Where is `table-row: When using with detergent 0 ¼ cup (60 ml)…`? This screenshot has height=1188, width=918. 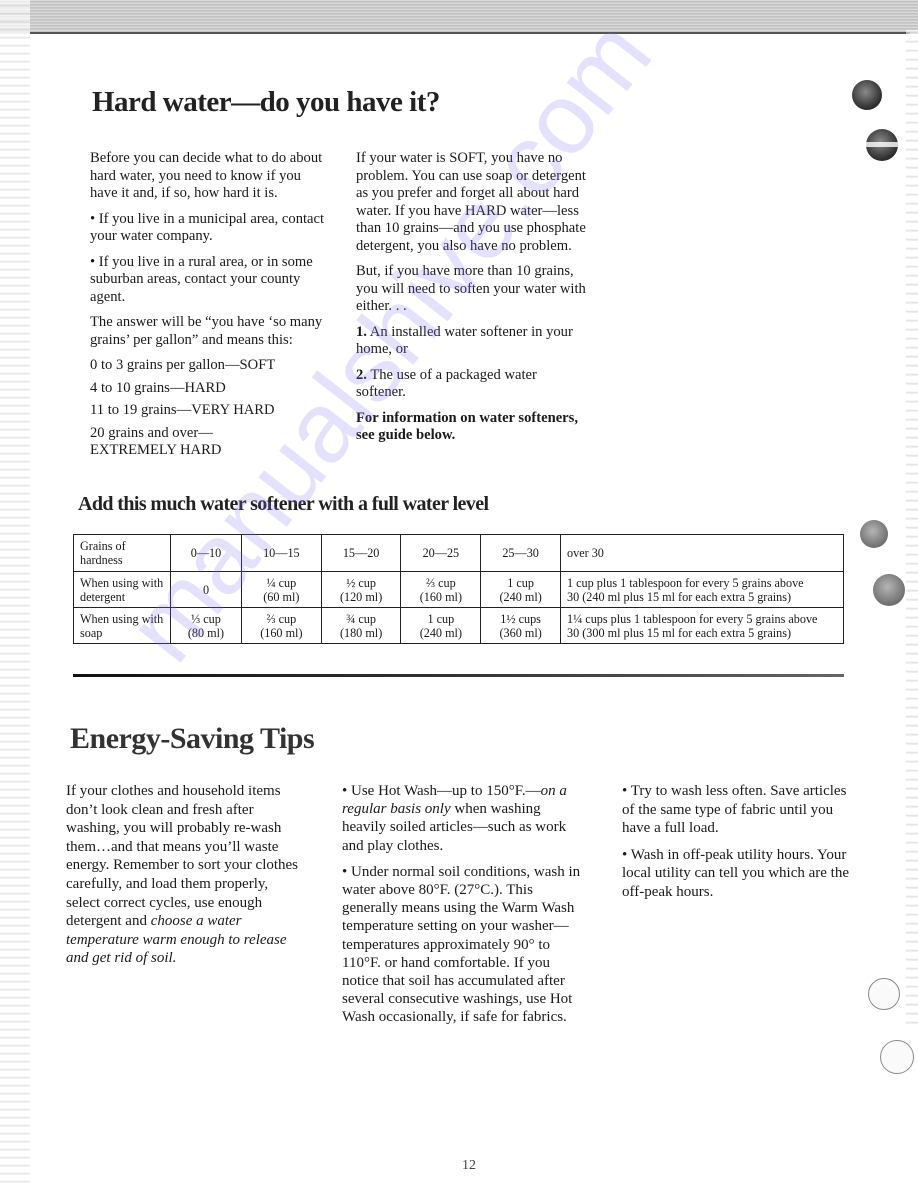
table-row: When using with detergent 0 ¼ cup (60 ml)… is located at coordinates (458, 589).